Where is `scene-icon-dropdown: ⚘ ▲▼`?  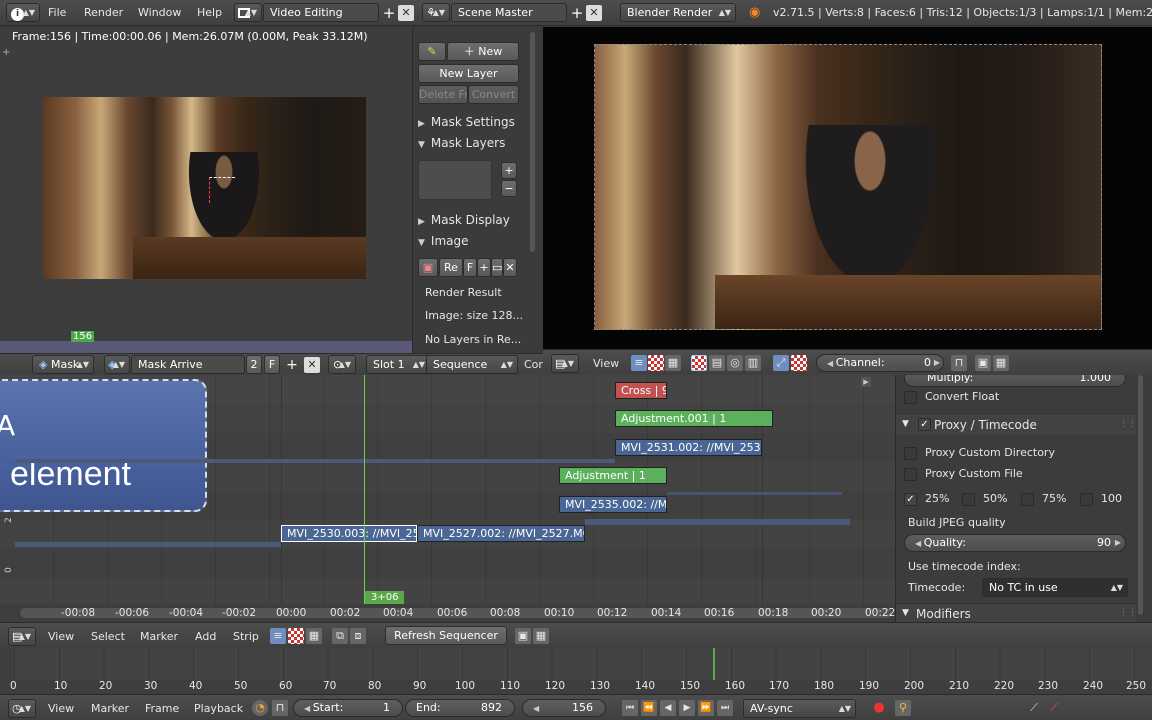
scene-icon-dropdown: ⚘ ▲▼ is located at coordinates (436, 12).